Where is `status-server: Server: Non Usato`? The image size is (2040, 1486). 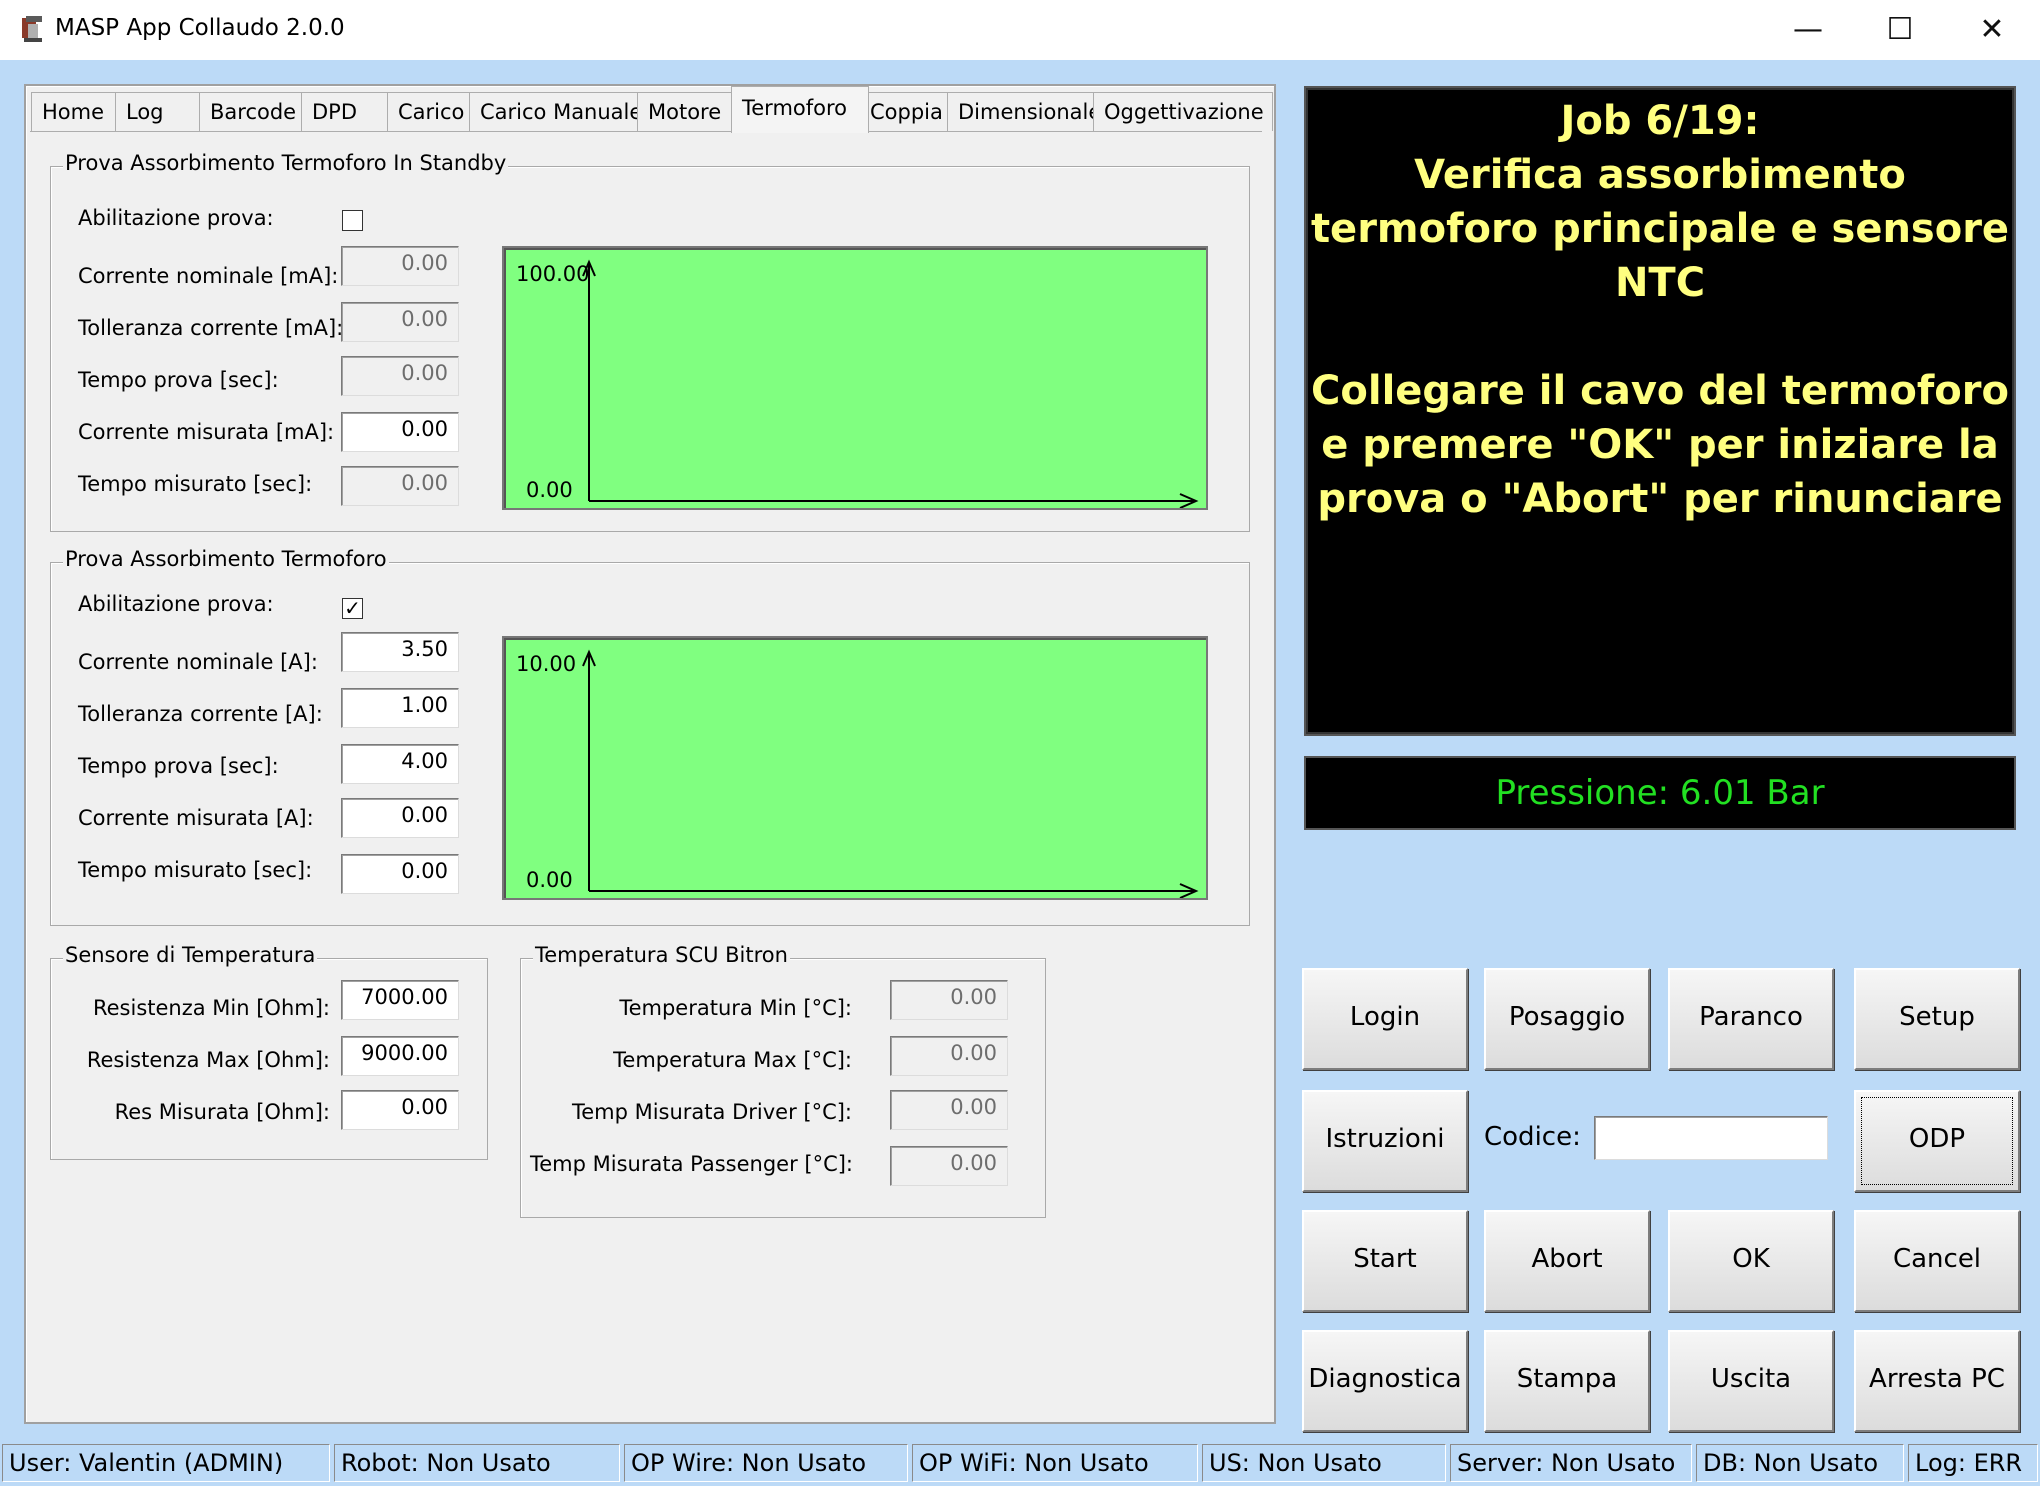 status-server: Server: Non Usato is located at coordinates (1571, 1463).